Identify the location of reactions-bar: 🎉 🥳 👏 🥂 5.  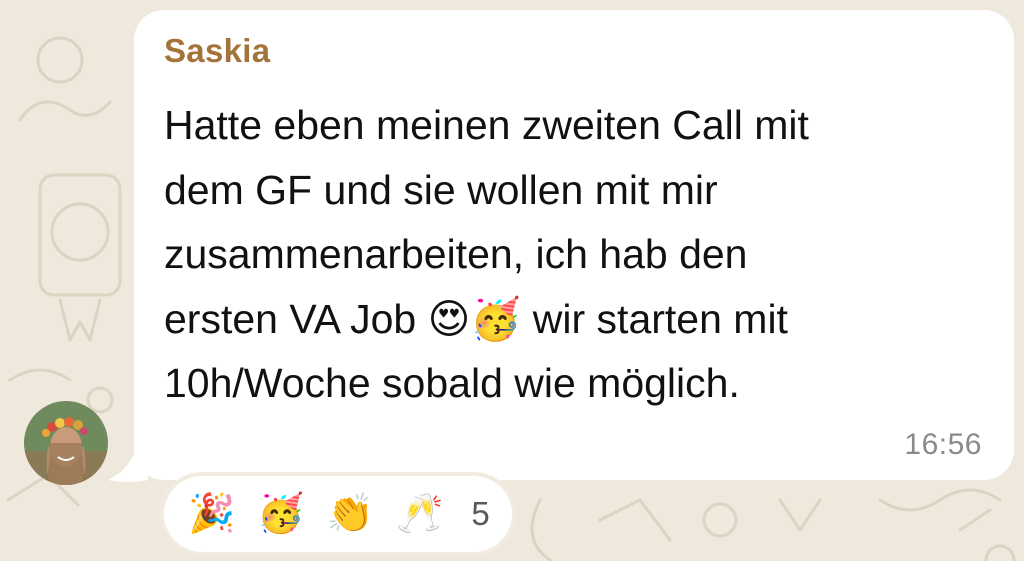
(338, 514).